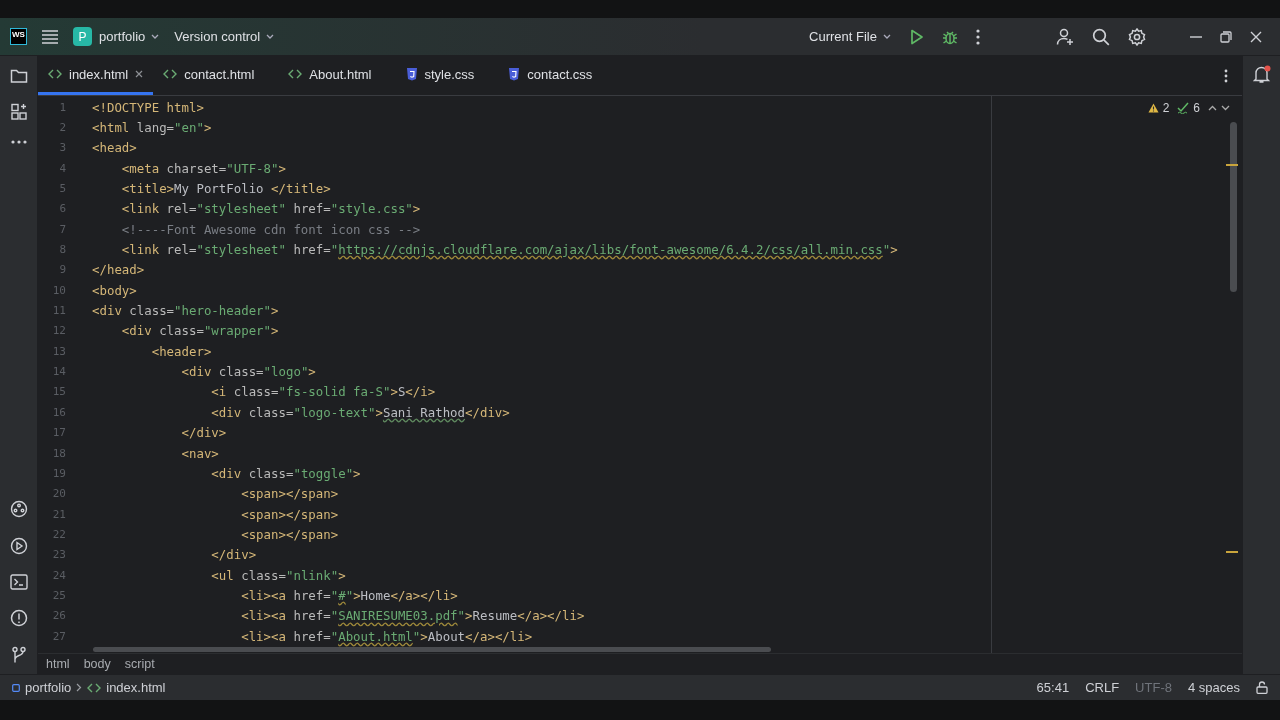  I want to click on code-line: <div class="logo-text">Sani Rathod</div>, so click(360, 412).